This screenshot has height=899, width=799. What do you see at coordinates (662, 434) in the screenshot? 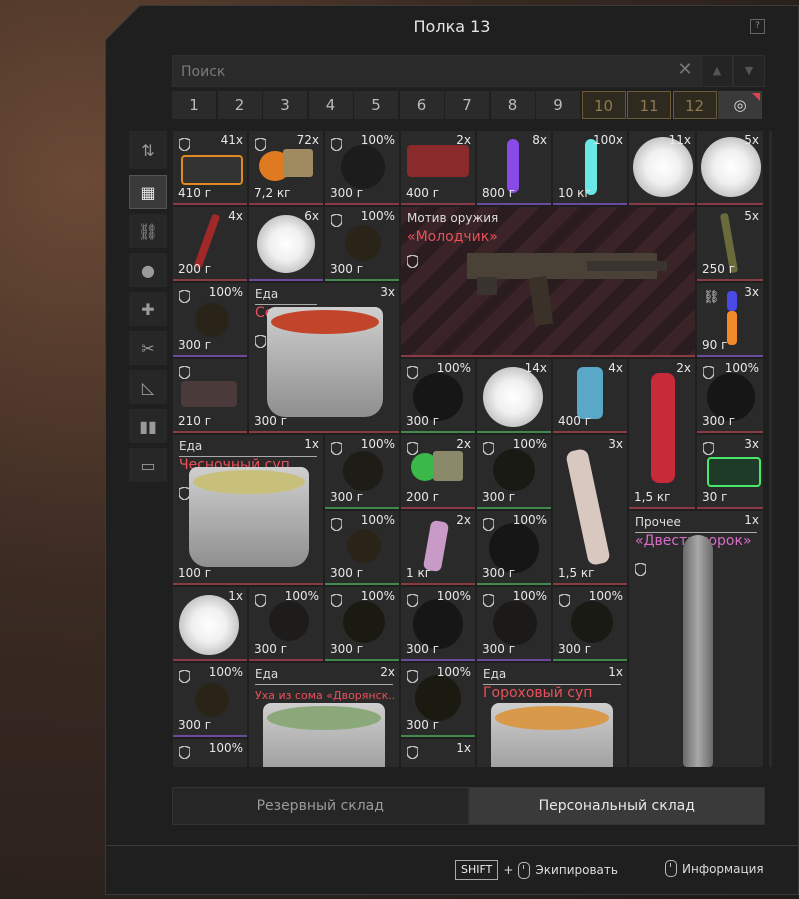
I see `item-cell: 2x 1,5 кг` at bounding box center [662, 434].